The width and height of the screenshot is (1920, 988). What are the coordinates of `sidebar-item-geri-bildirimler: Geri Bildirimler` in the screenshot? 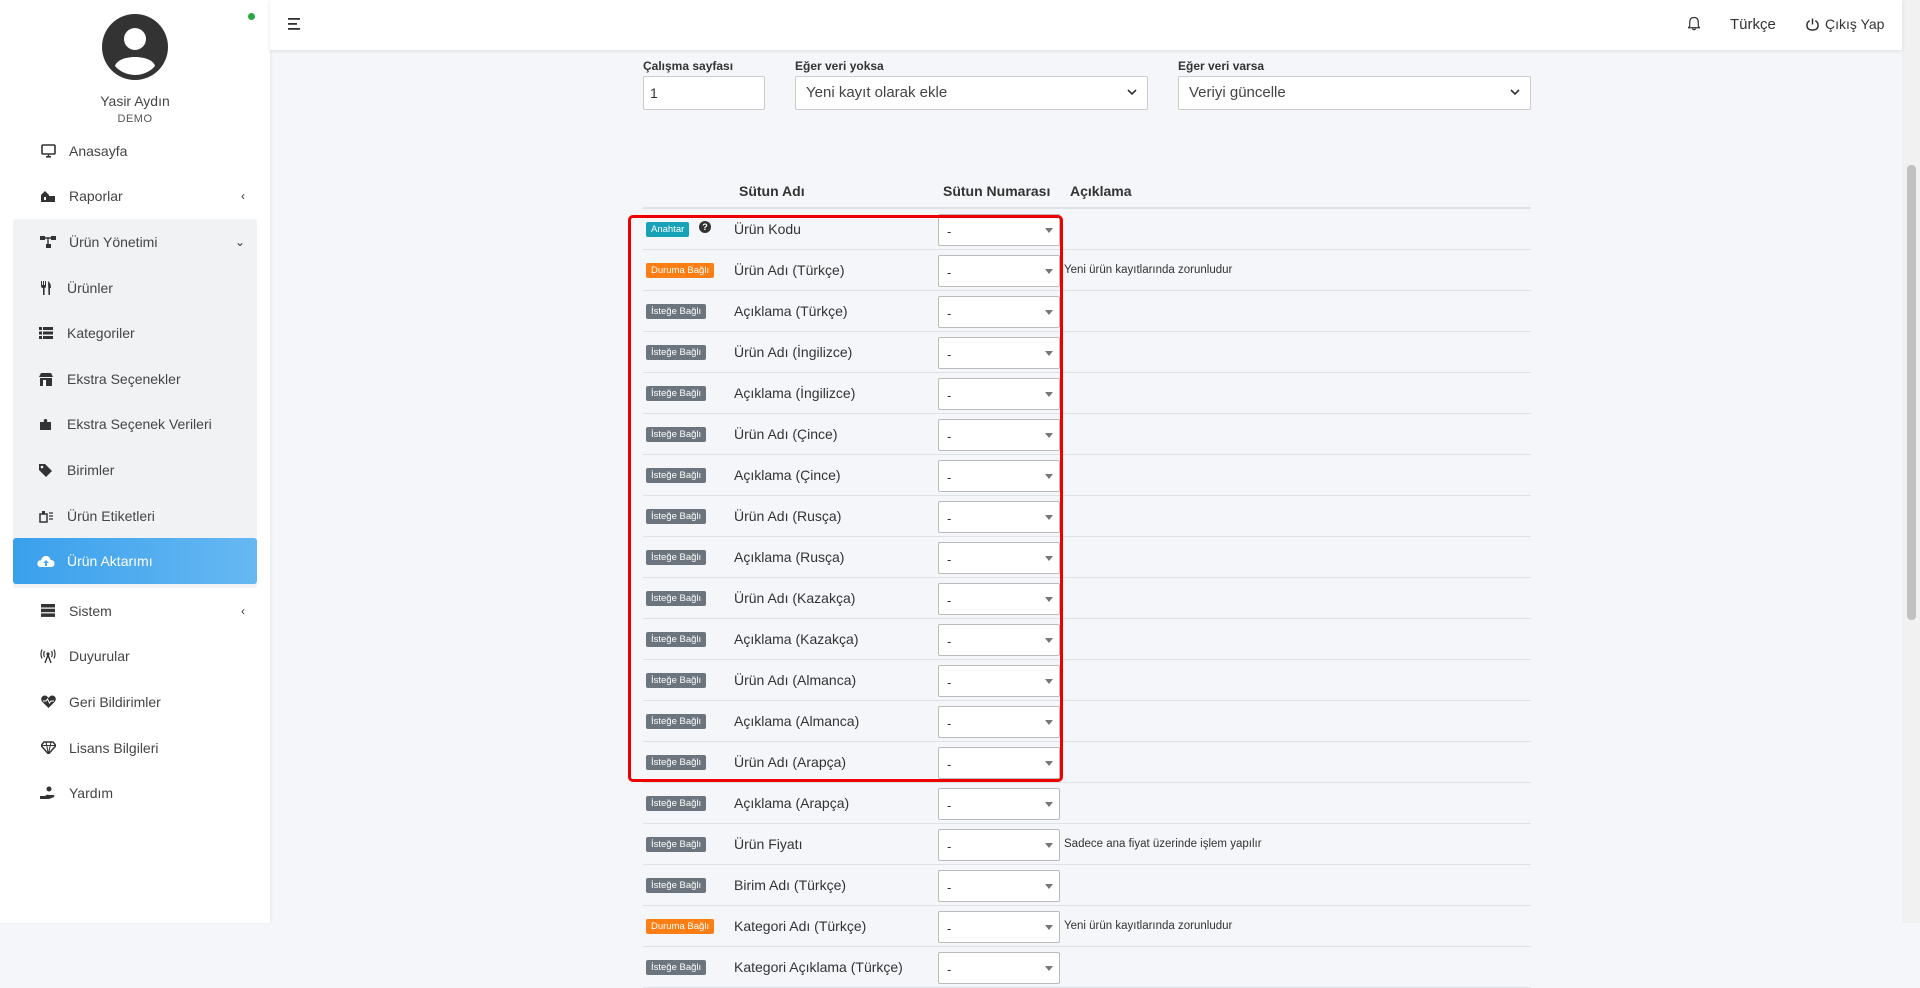 It's located at (135, 702).